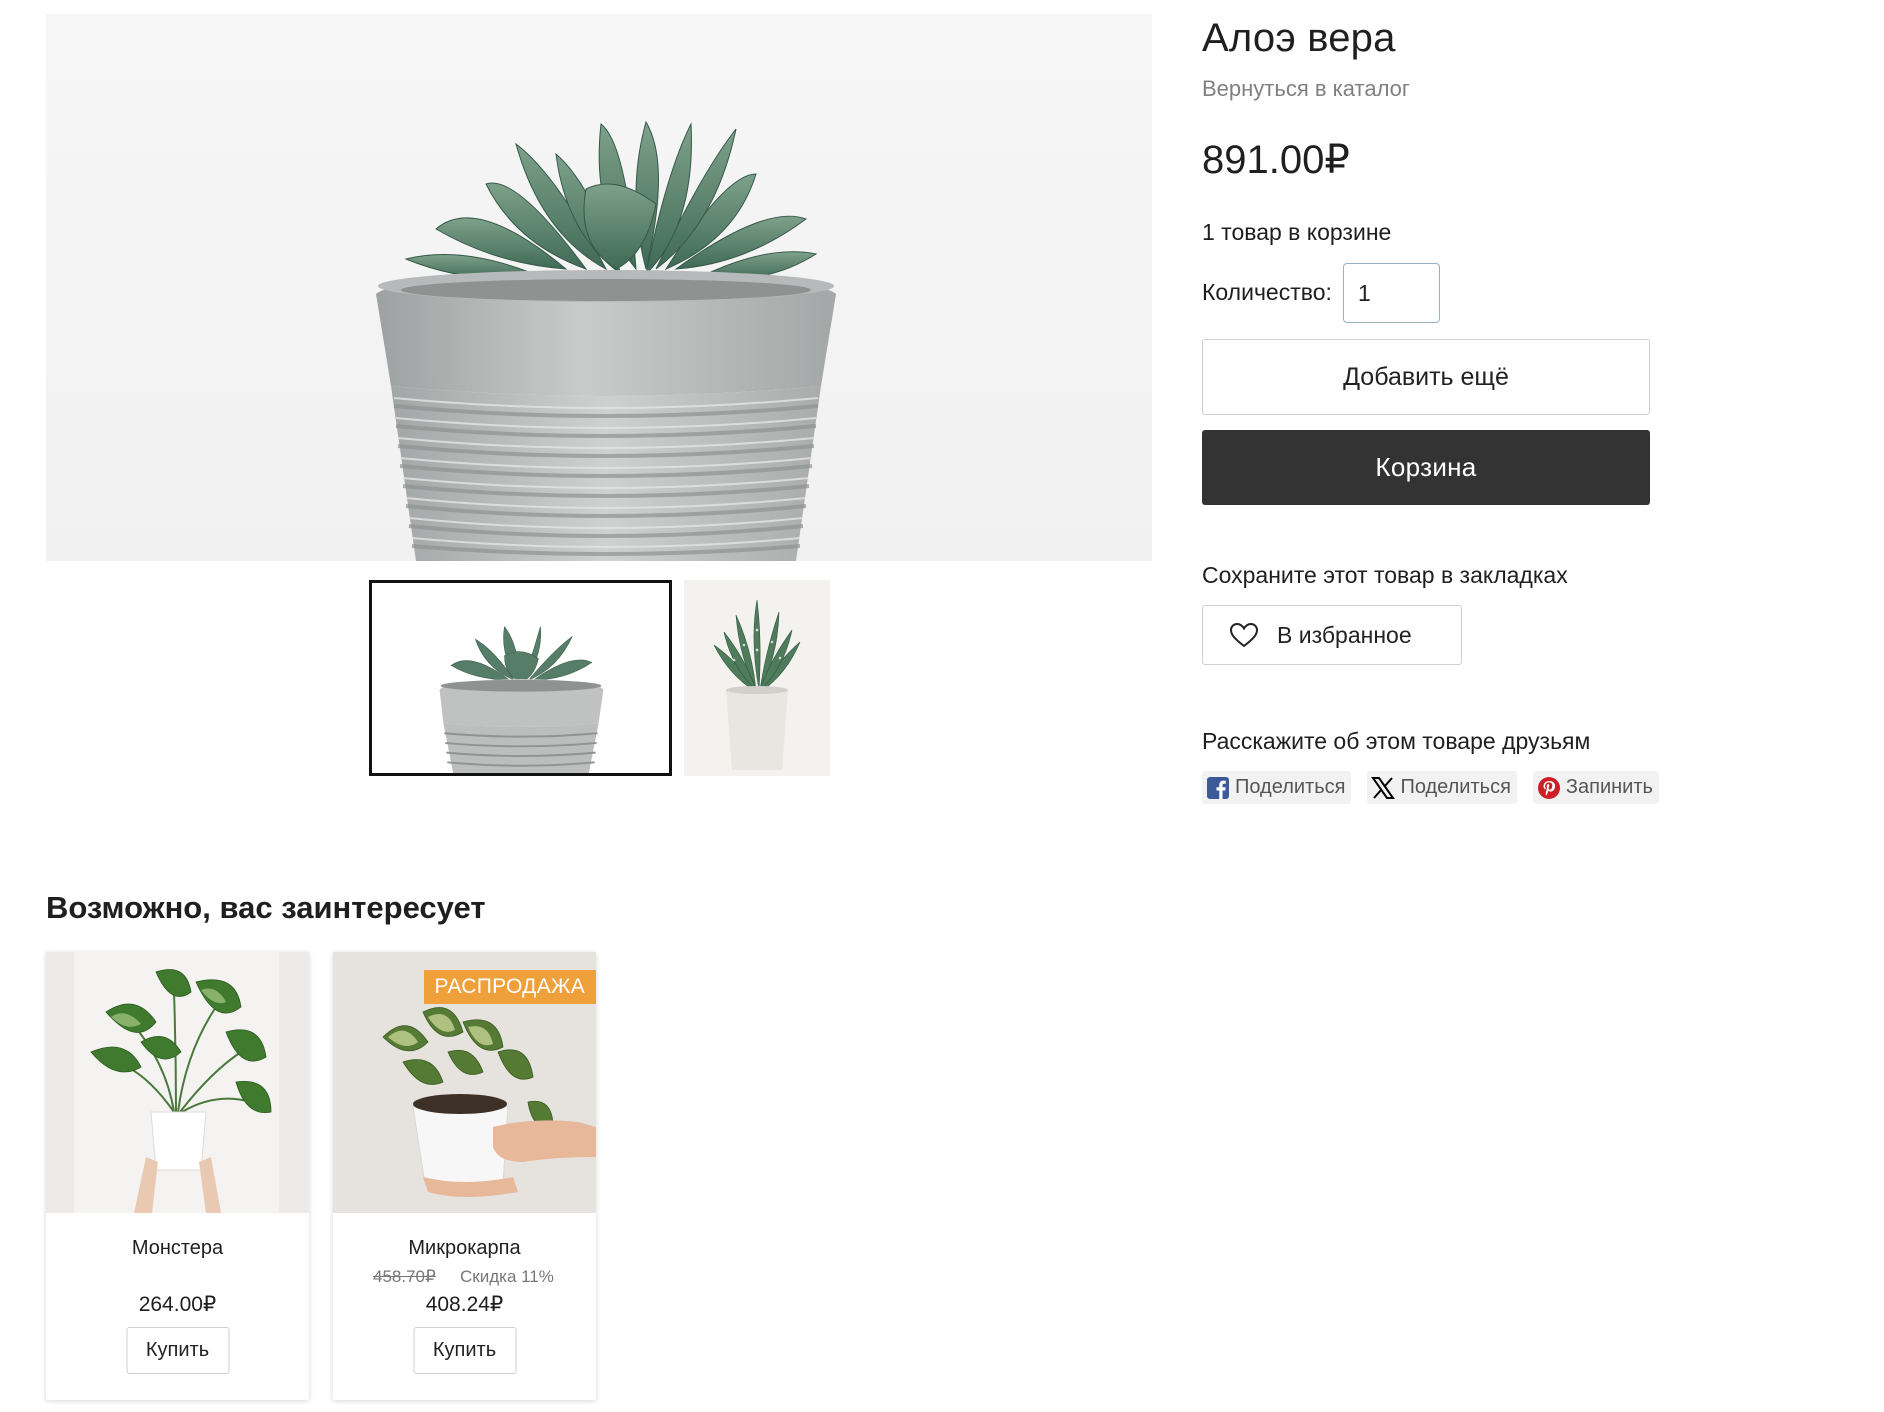 Image resolution: width=1884 pixels, height=1412 pixels. Describe the element at coordinates (1396, 741) in the screenshot. I see `share-heading: Расскажите об этом товаре друзьям` at that location.